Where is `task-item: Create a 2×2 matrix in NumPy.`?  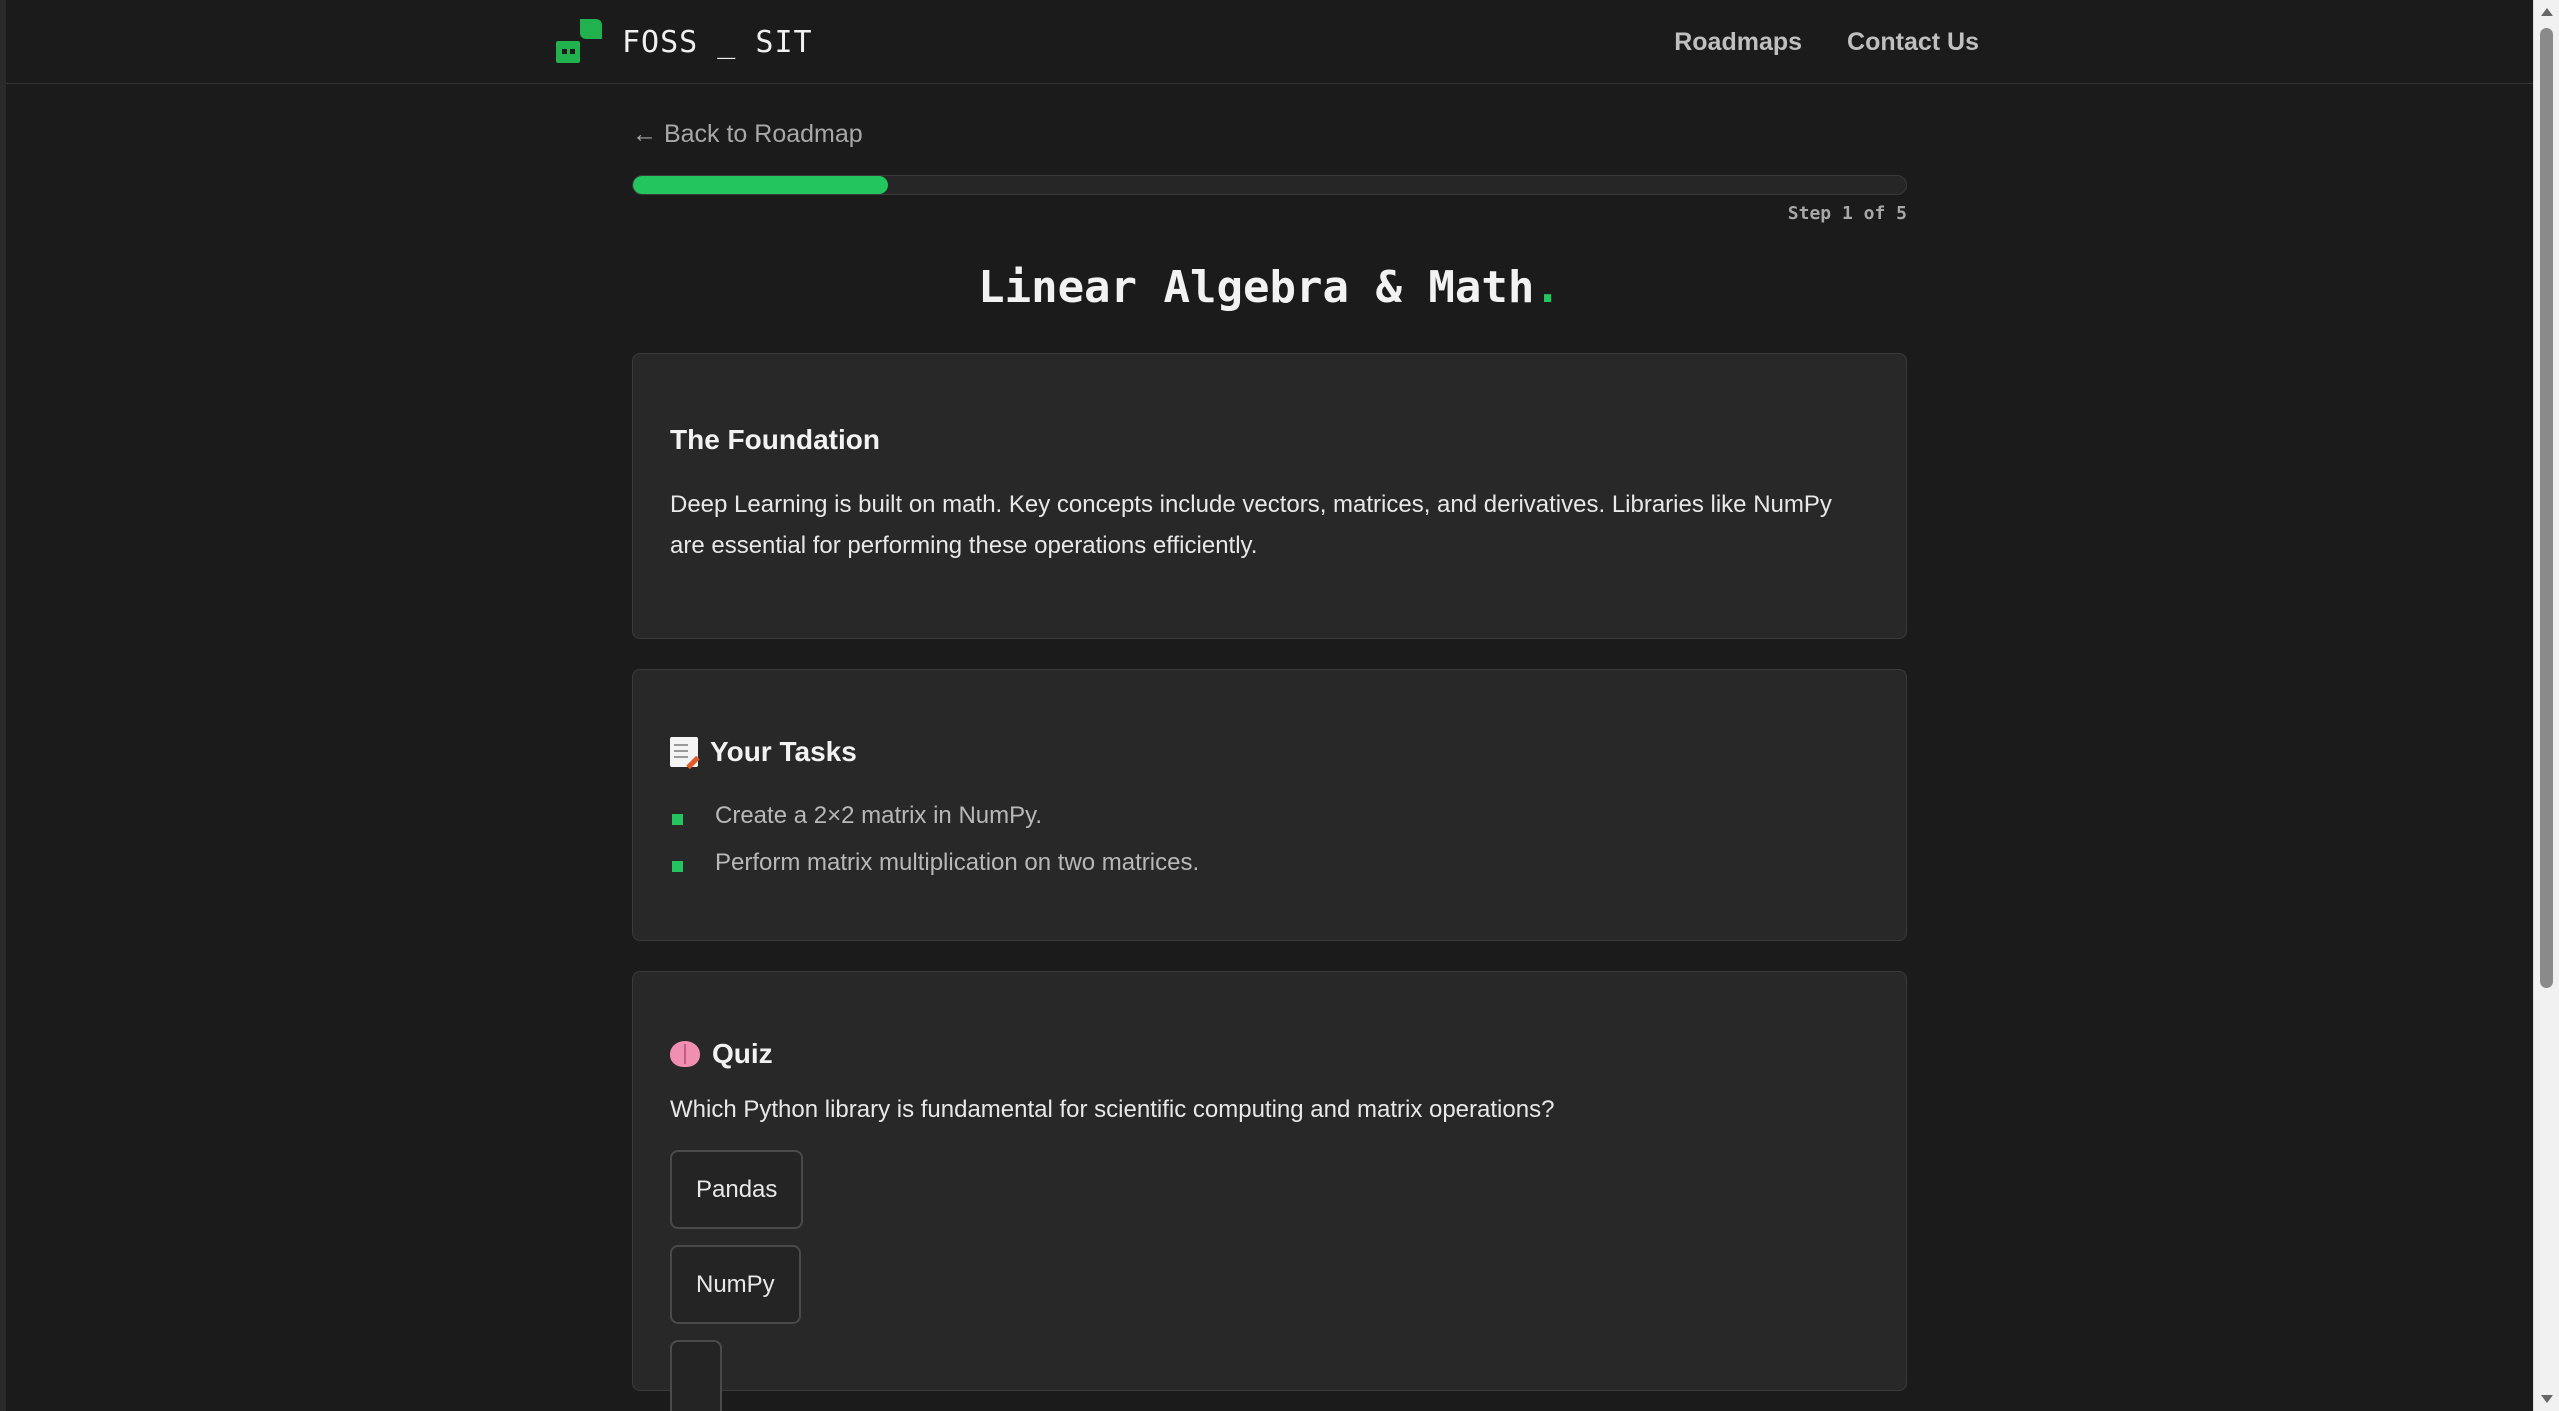 task-item: Create a 2×2 matrix in NumPy. is located at coordinates (1269, 815).